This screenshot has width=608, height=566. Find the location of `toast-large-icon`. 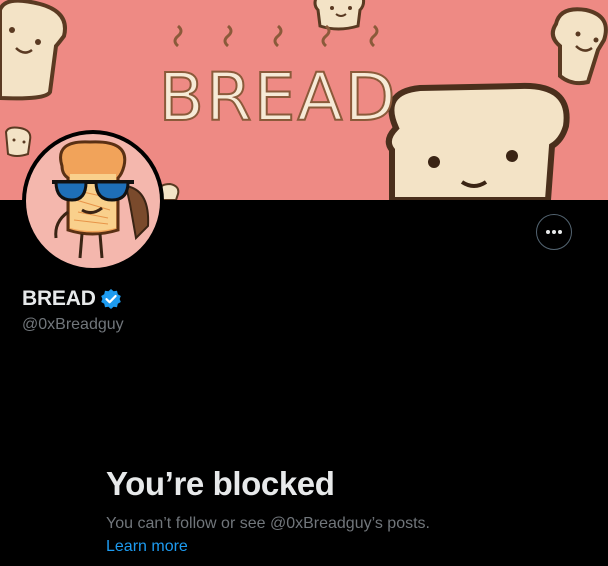

toast-large-icon is located at coordinates (477, 141).